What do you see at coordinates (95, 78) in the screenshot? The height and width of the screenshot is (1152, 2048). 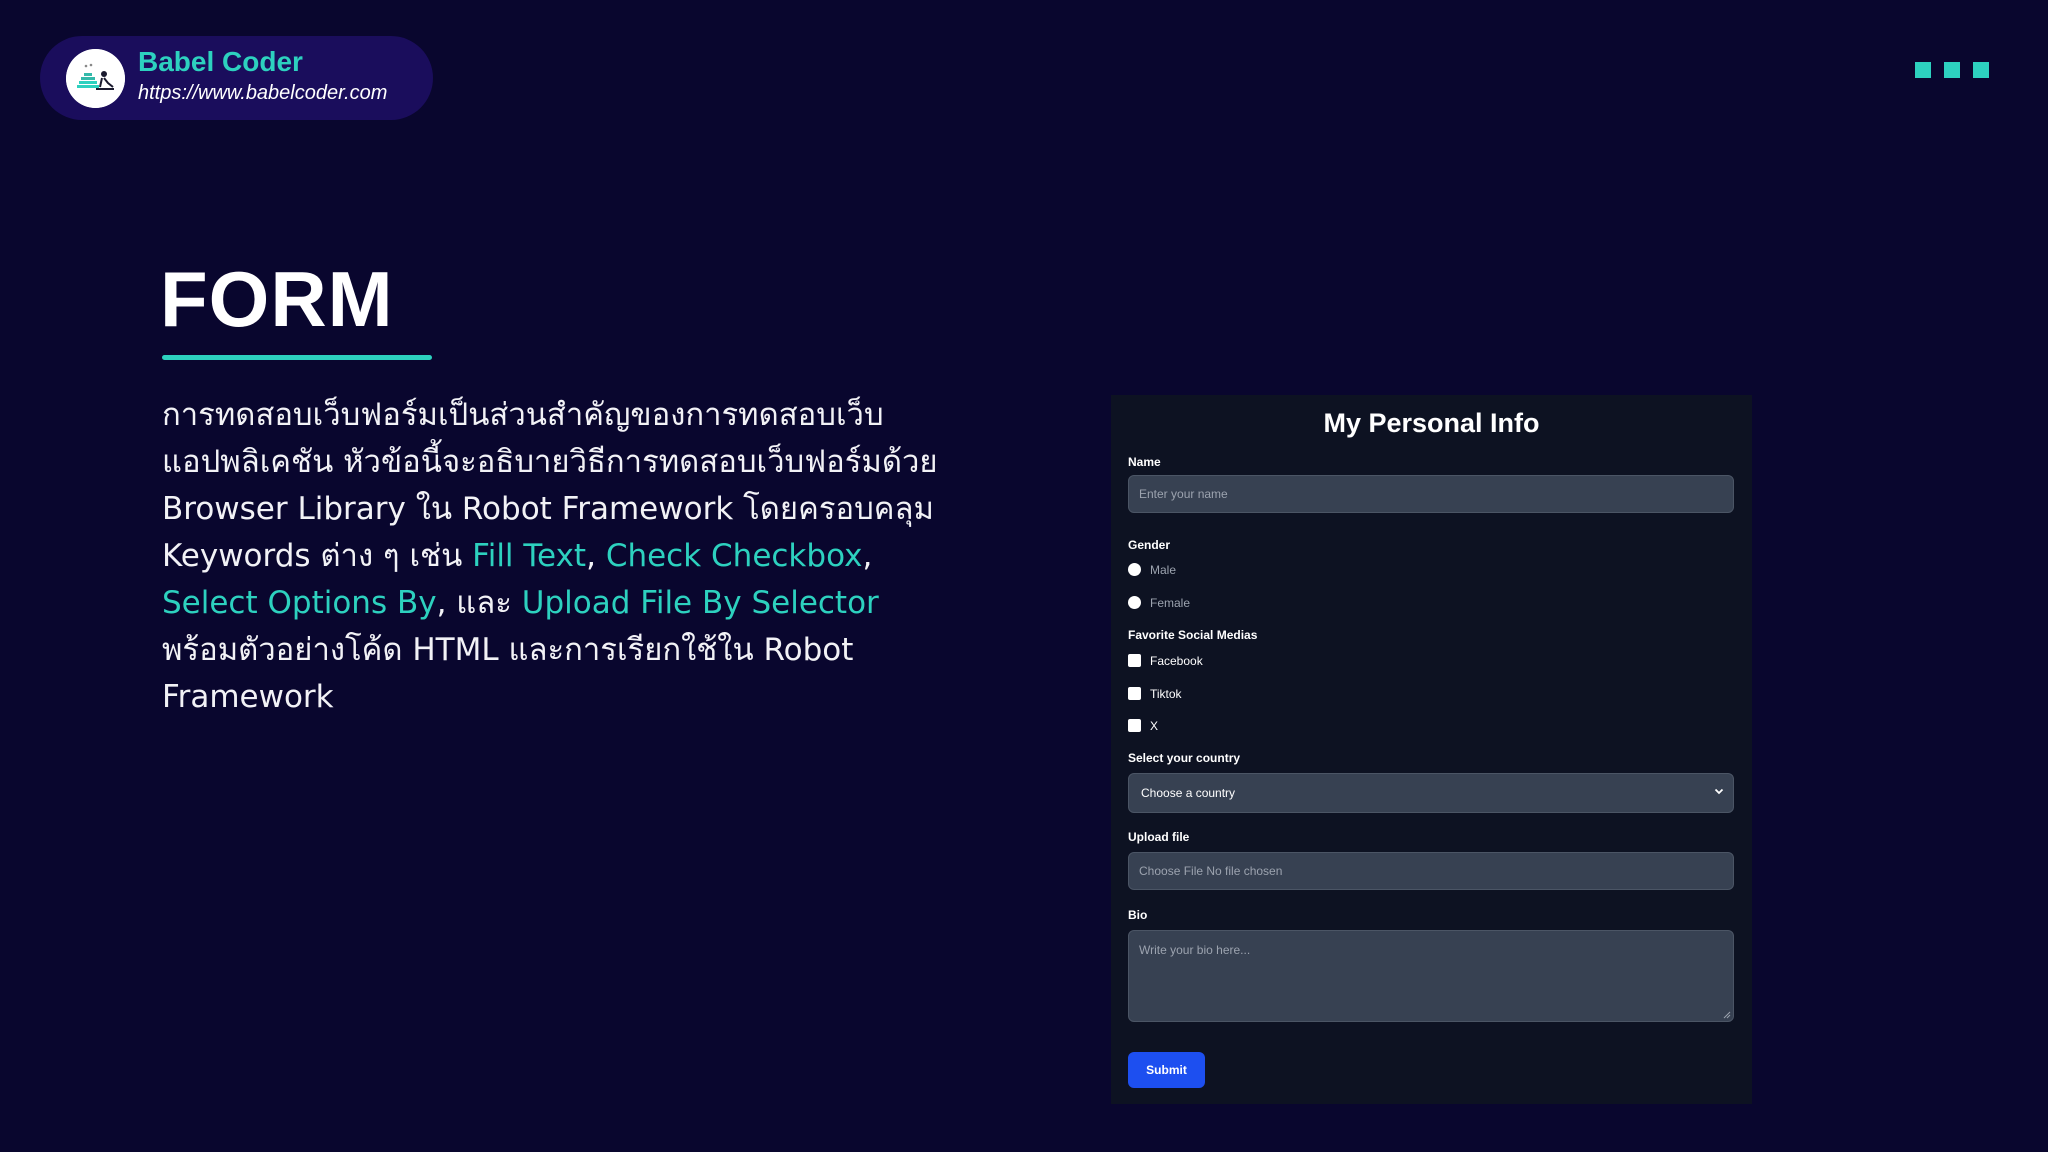 I see `babel-coder-logo-icon` at bounding box center [95, 78].